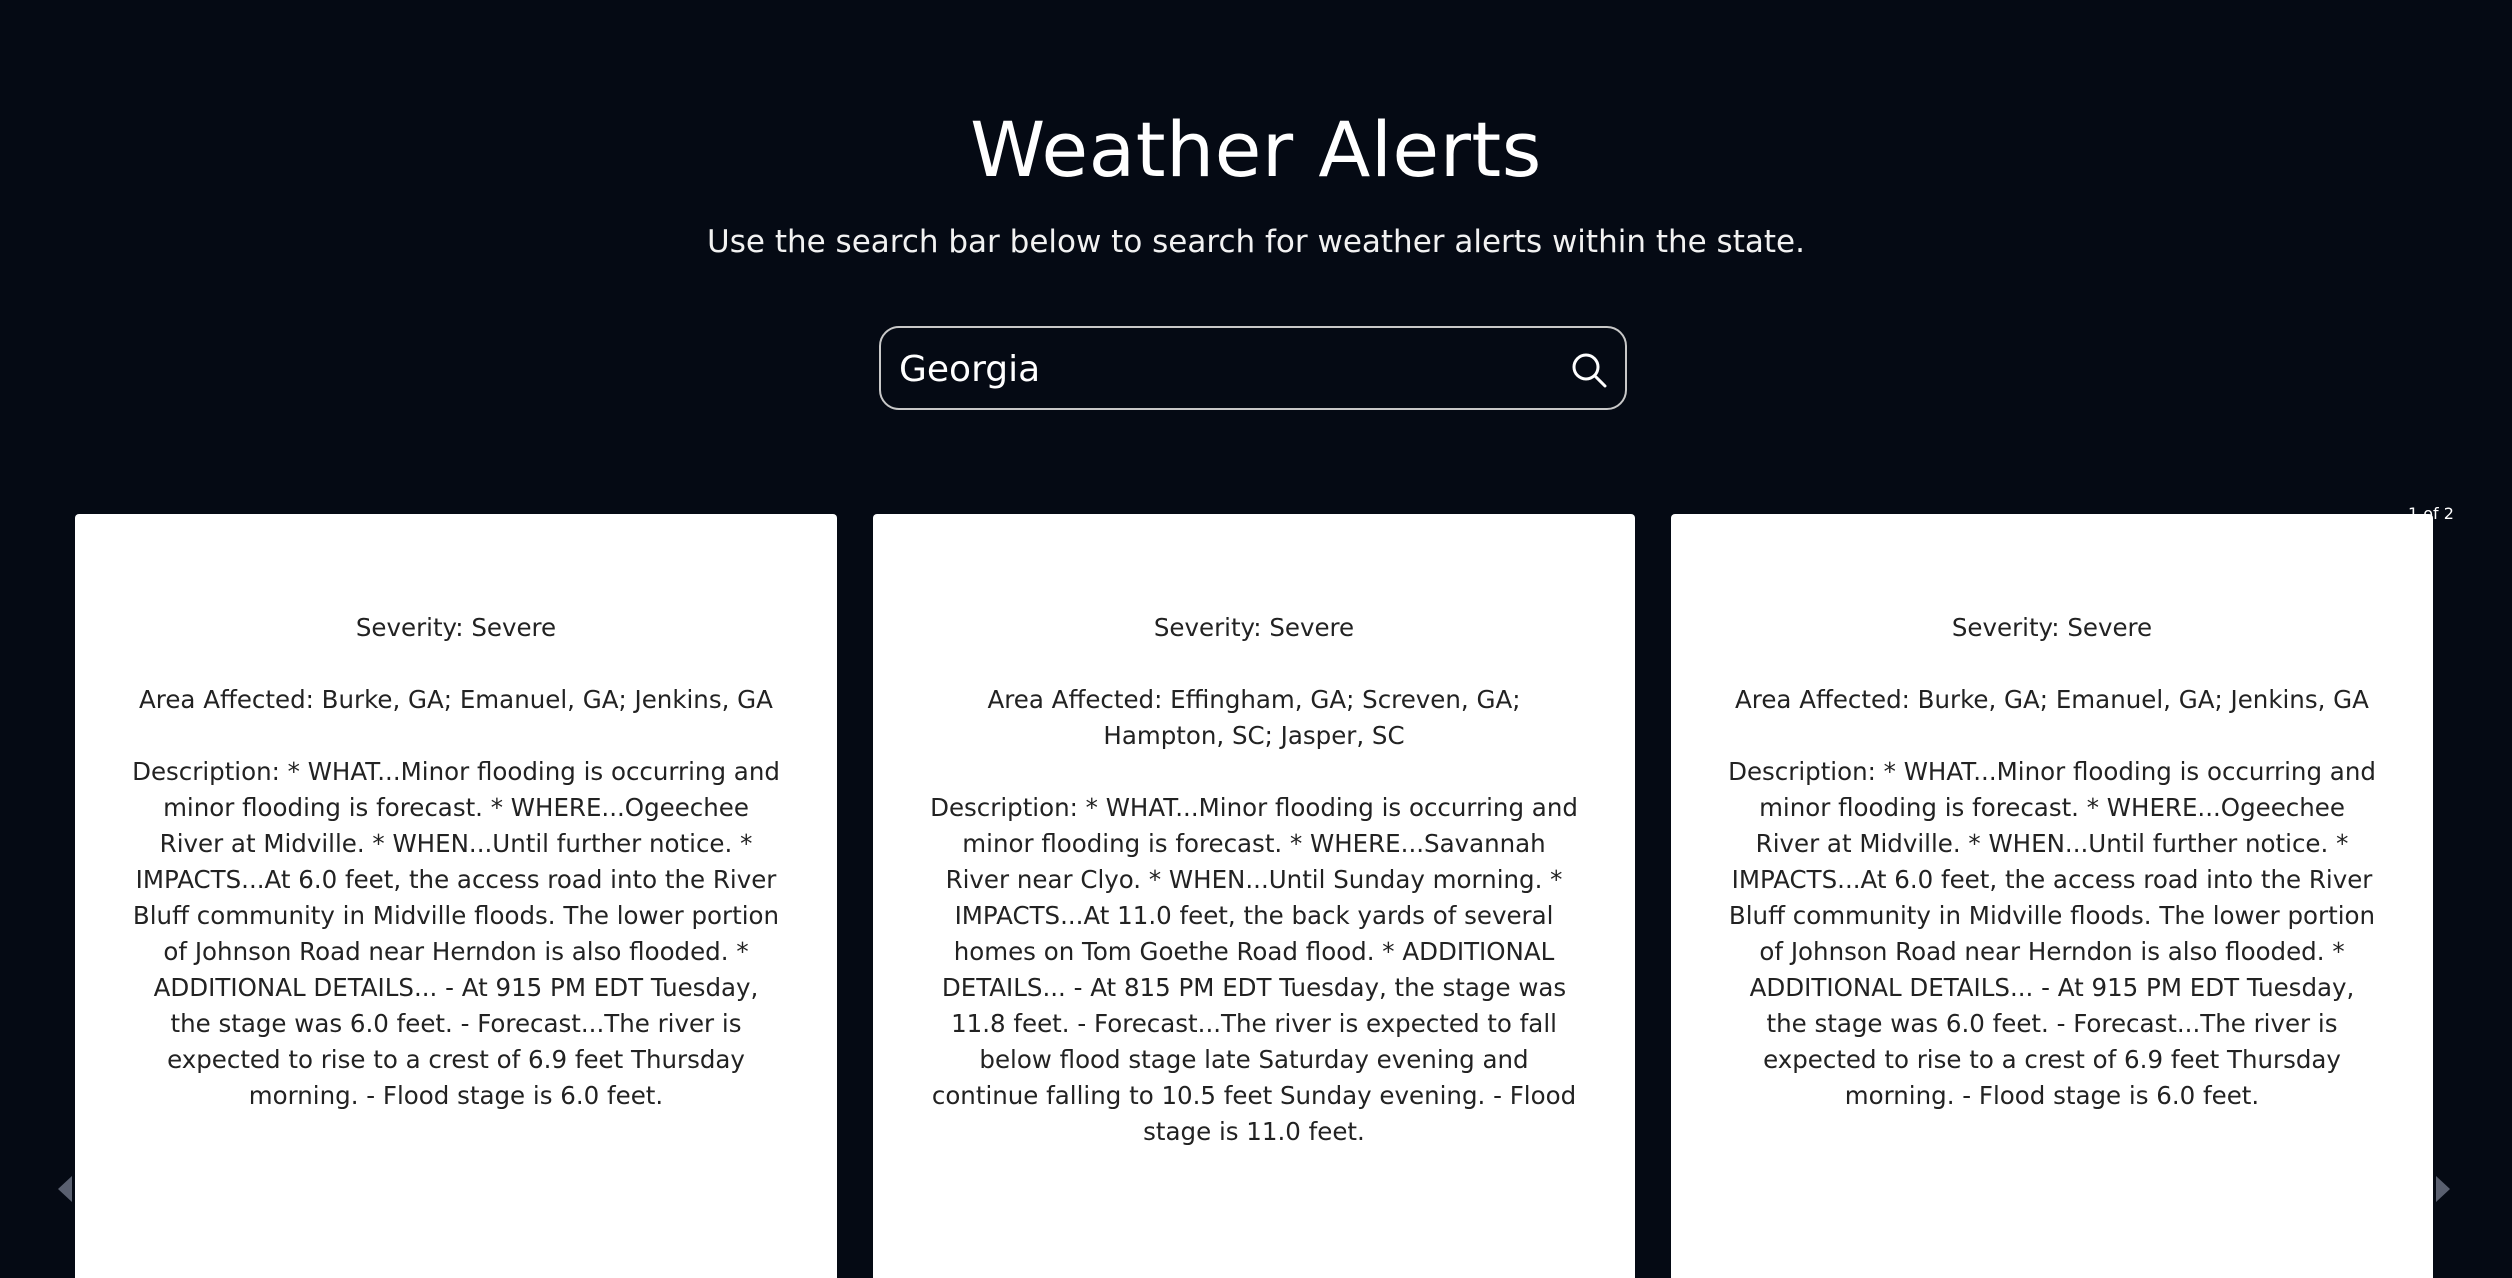 This screenshot has height=1278, width=2512. I want to click on search-input, so click(1219, 369).